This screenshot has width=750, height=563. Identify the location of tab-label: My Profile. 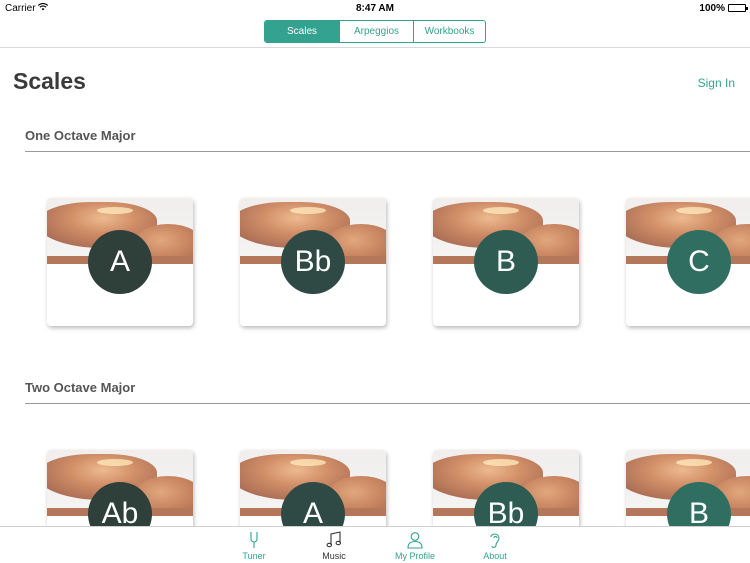
(414, 556).